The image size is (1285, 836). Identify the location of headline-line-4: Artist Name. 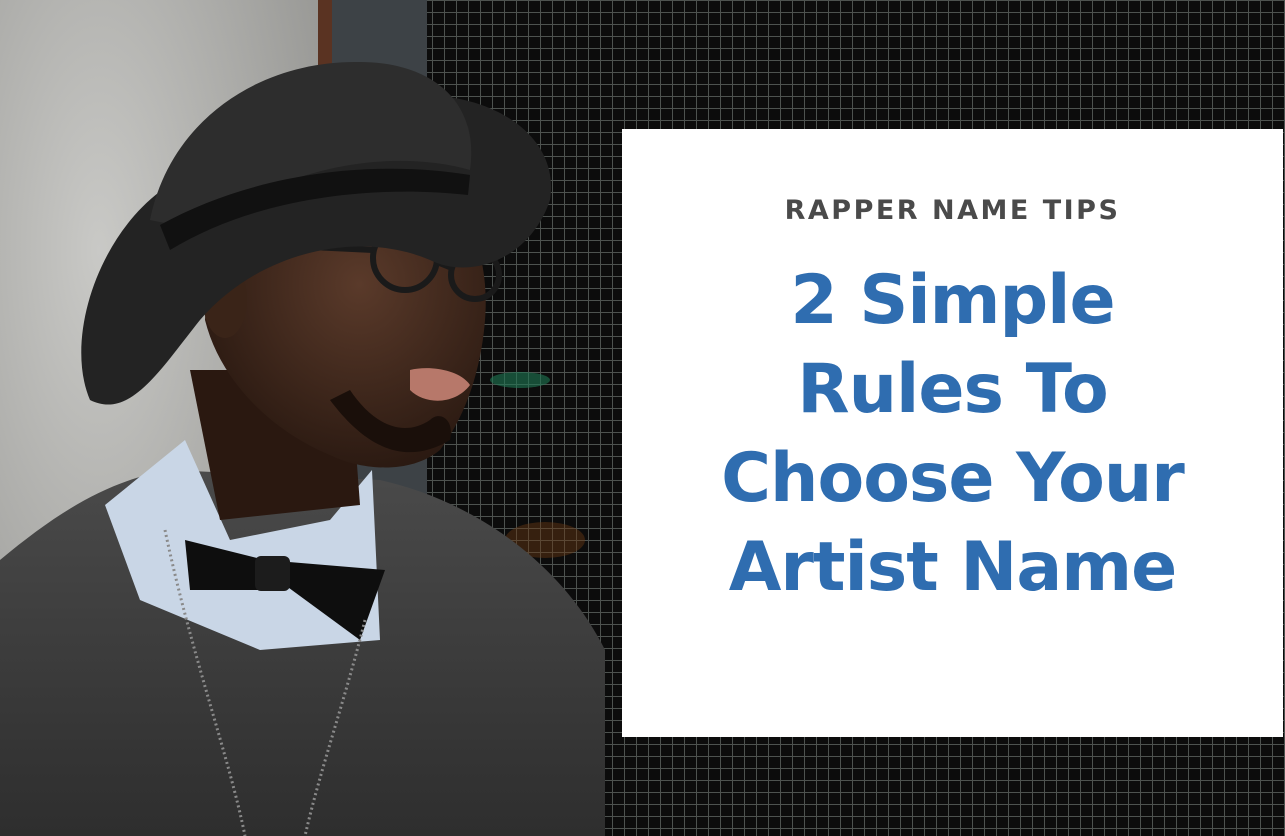
(952, 567).